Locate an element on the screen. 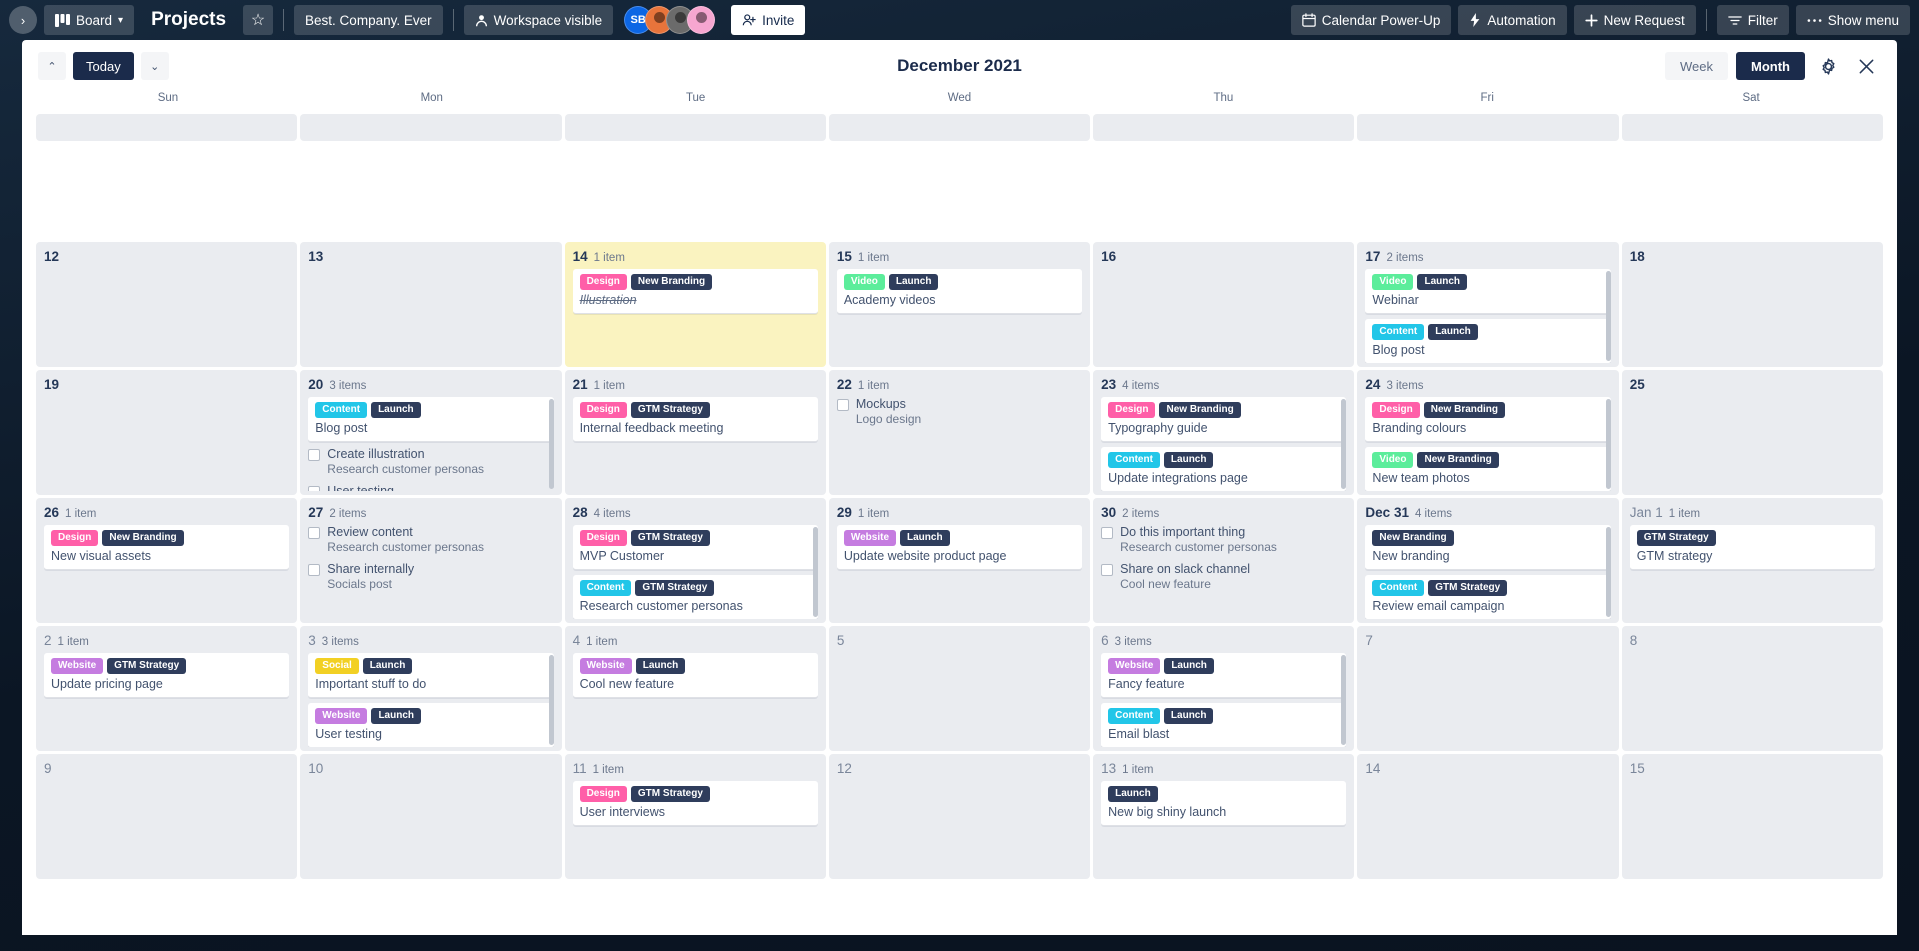 The width and height of the screenshot is (1919, 951). calendar-card: Video Launch Academy videos is located at coordinates (959, 291).